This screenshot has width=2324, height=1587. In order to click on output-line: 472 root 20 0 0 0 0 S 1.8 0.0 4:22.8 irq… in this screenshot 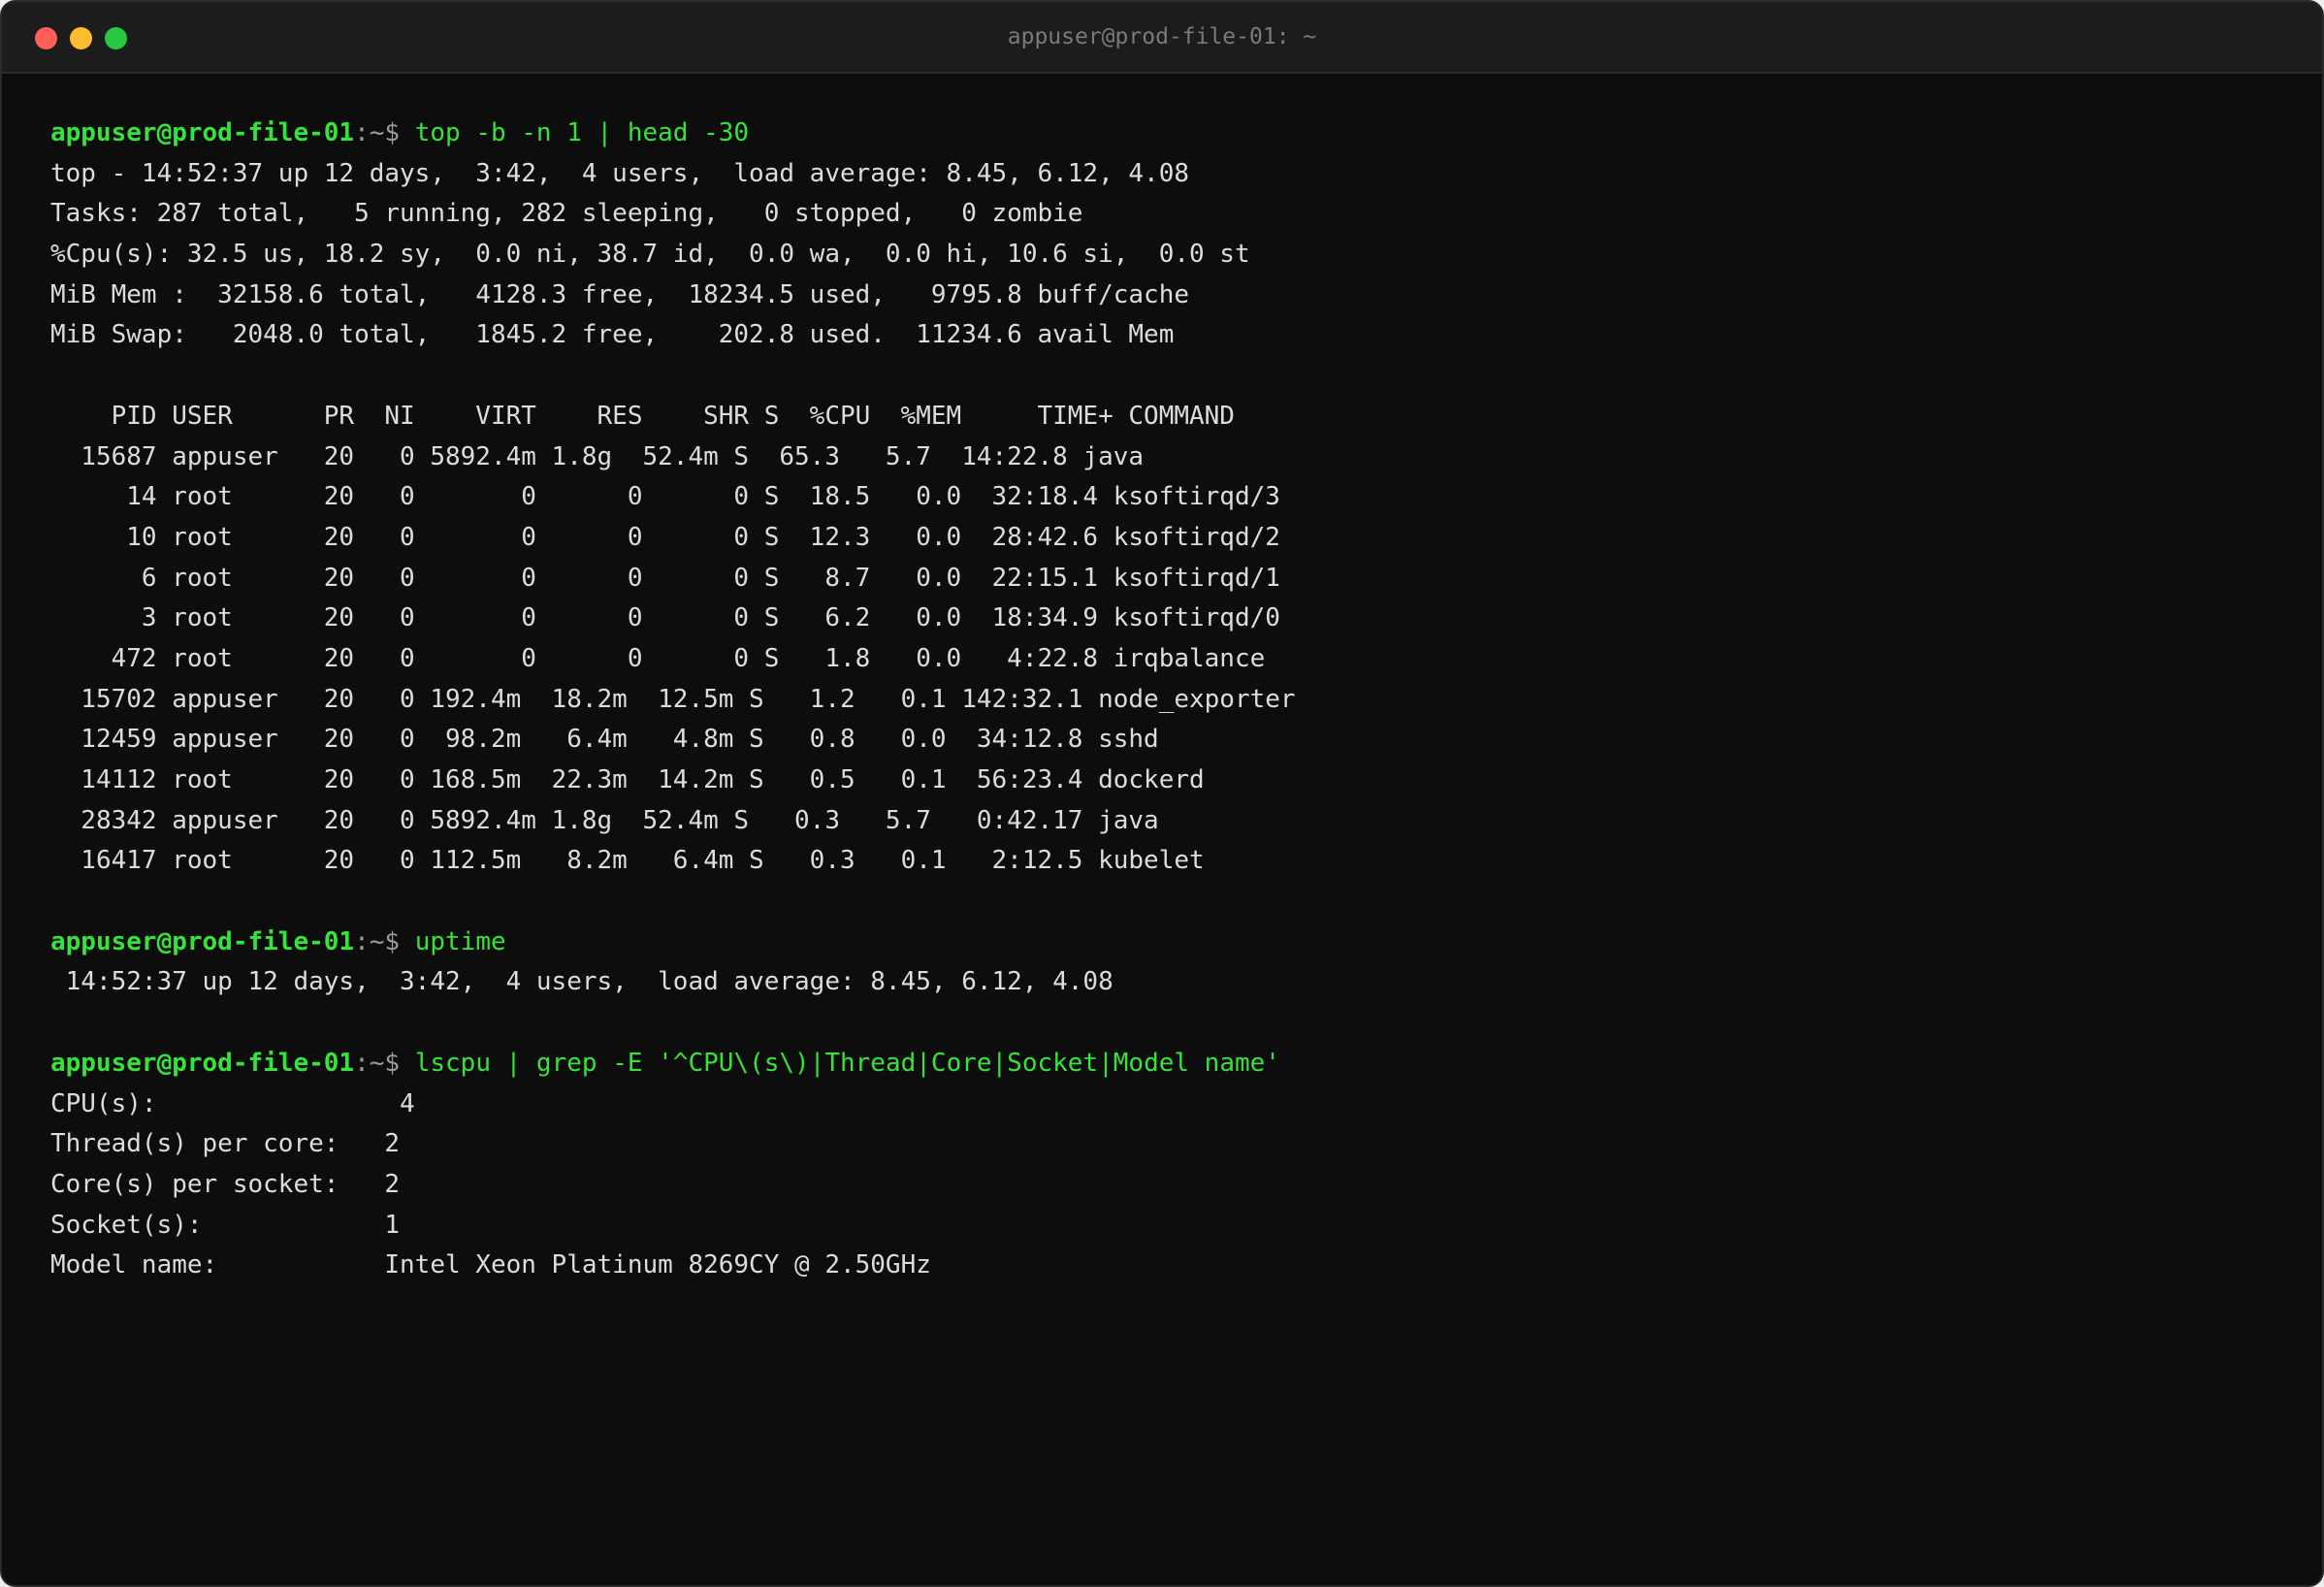, I will do `click(658, 658)`.